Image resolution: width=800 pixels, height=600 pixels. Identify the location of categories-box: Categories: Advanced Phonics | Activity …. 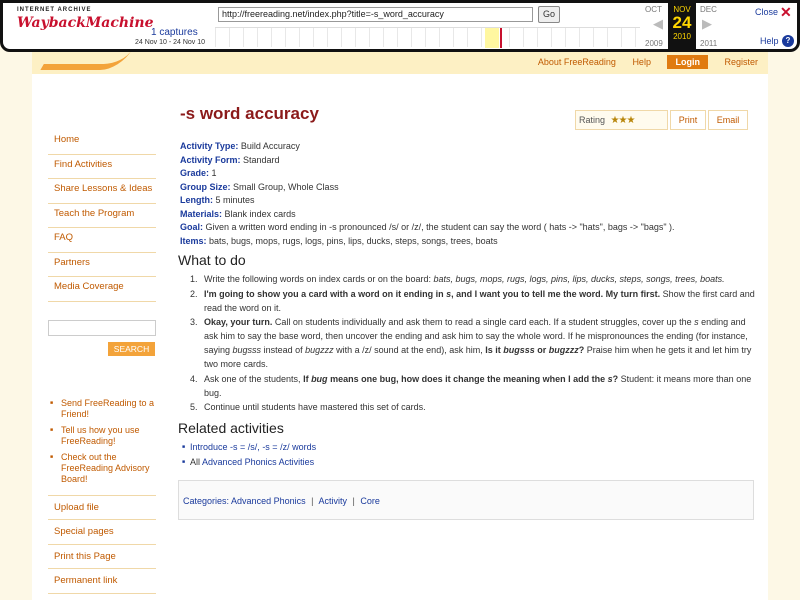
(466, 500).